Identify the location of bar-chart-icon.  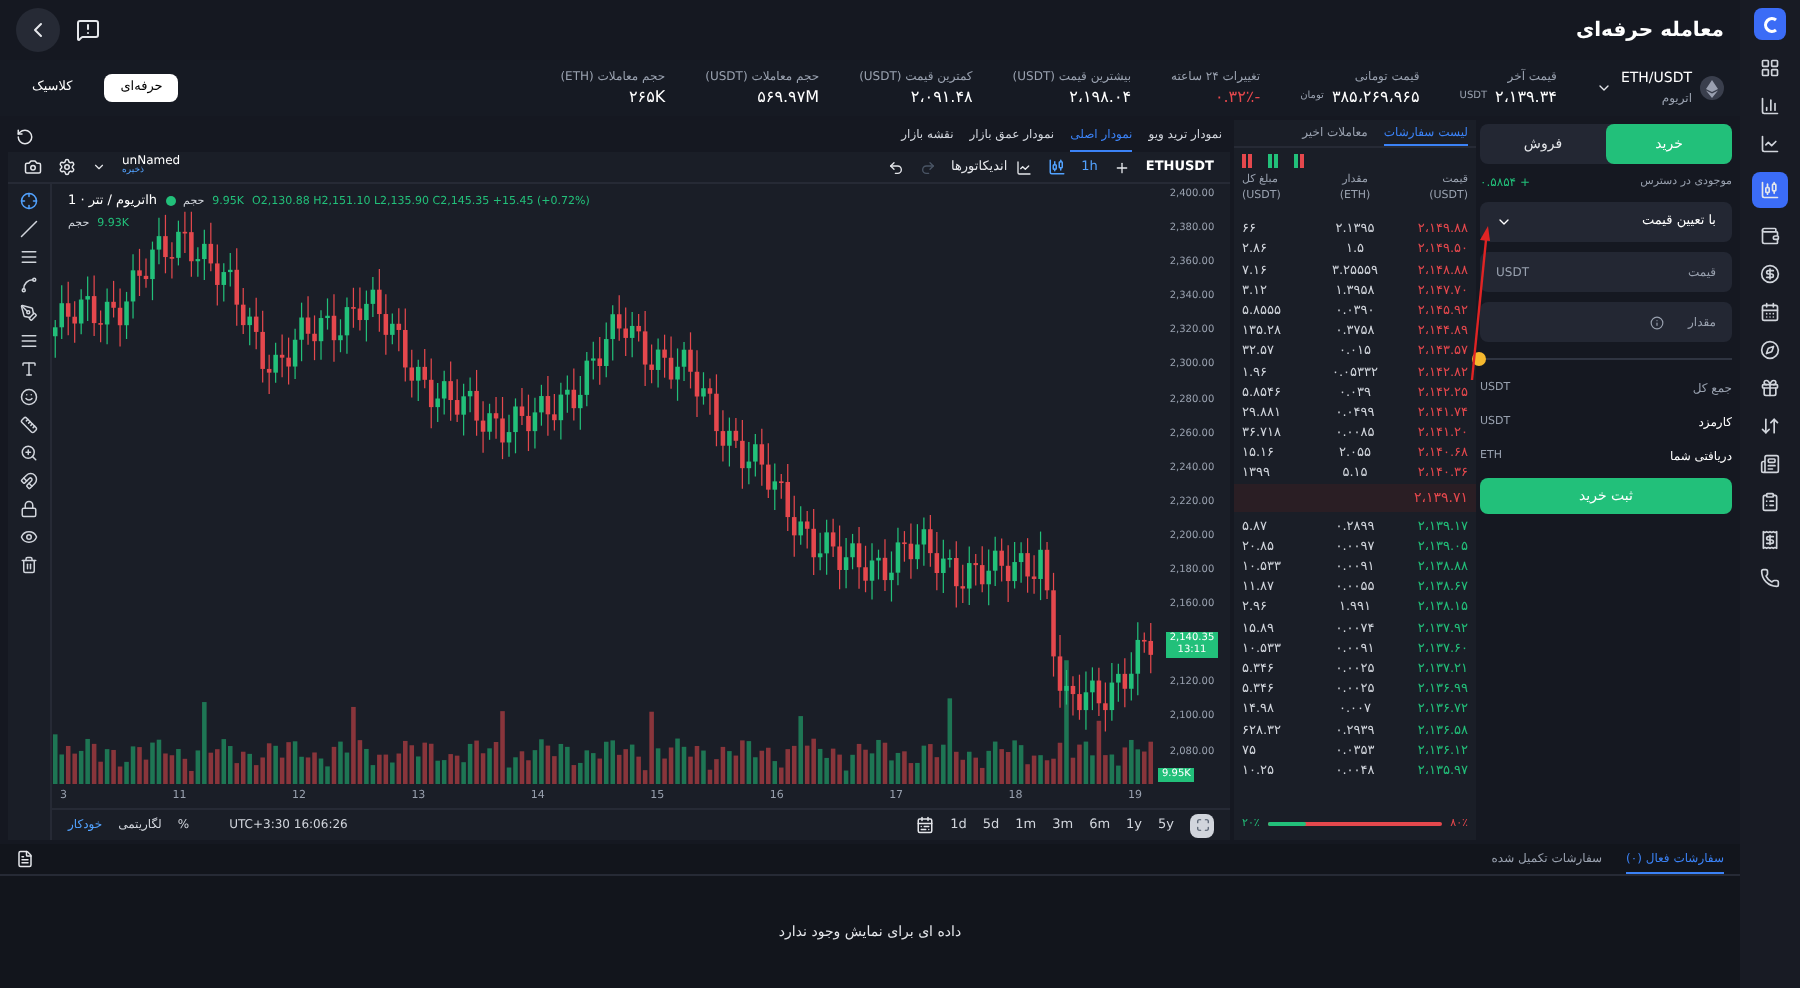
(1770, 106).